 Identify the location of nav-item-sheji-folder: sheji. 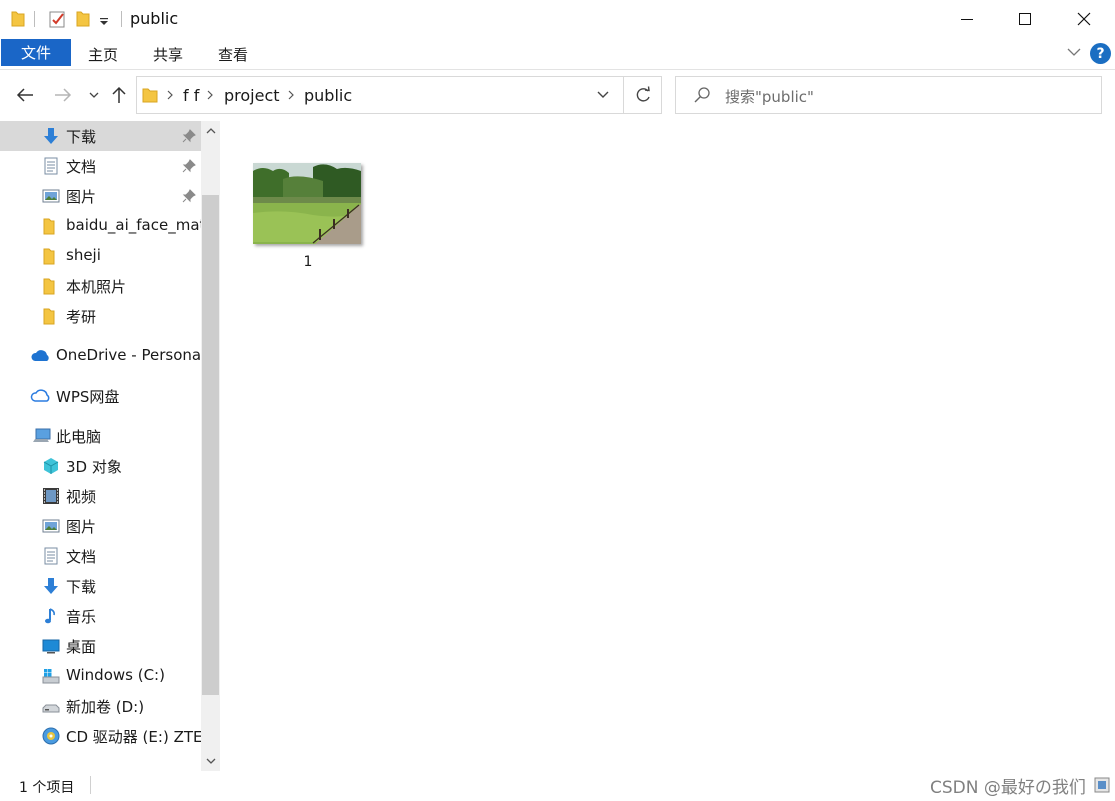
(100, 256).